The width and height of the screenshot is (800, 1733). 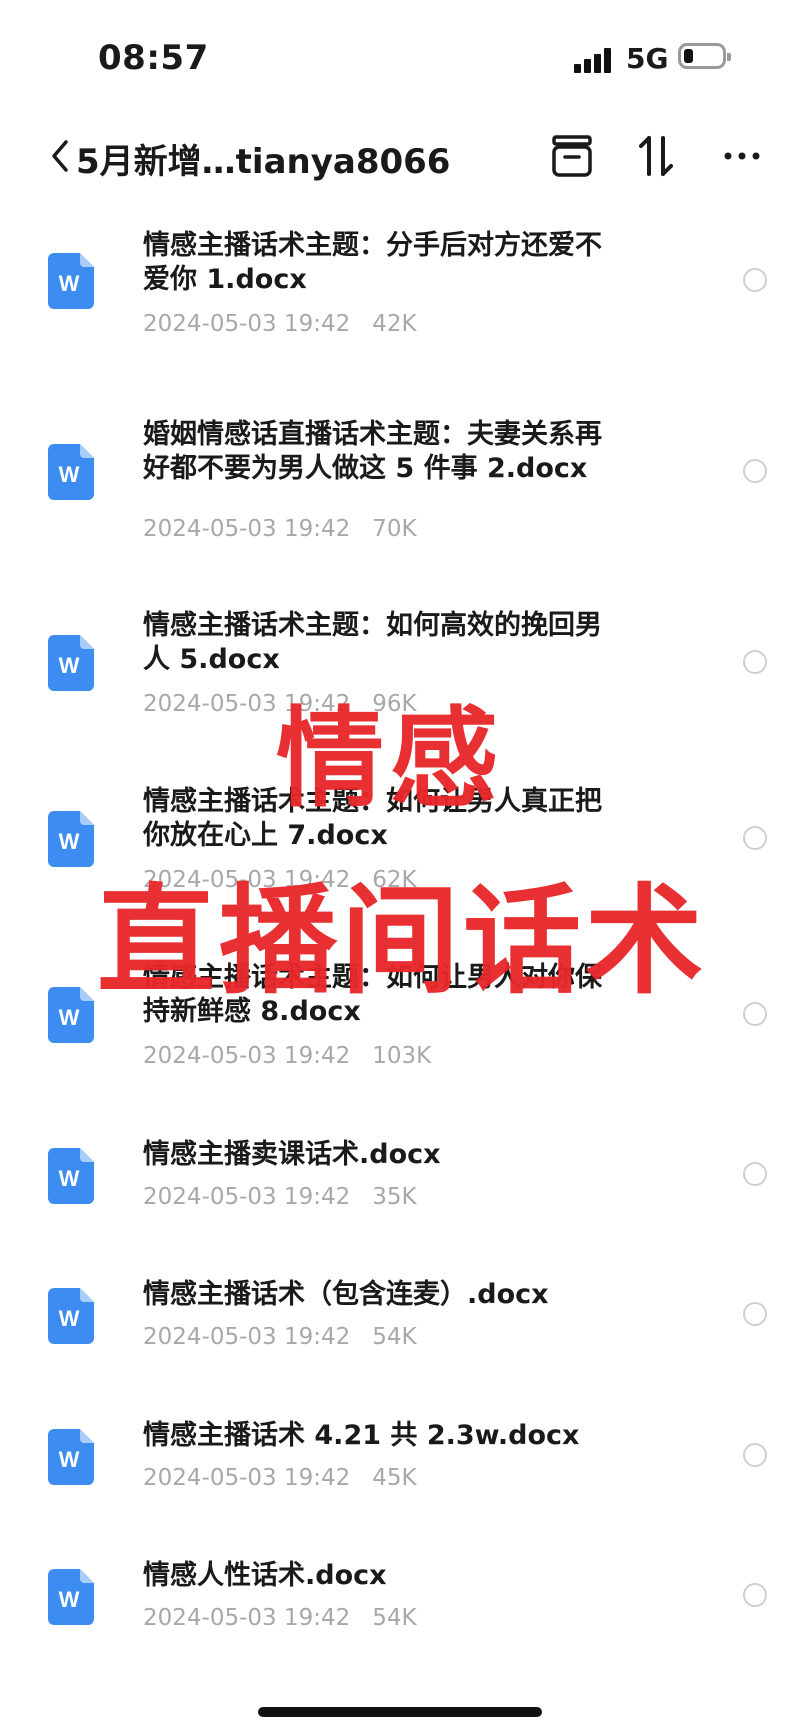 What do you see at coordinates (153, 58) in the screenshot?
I see `status-time: 08:57` at bounding box center [153, 58].